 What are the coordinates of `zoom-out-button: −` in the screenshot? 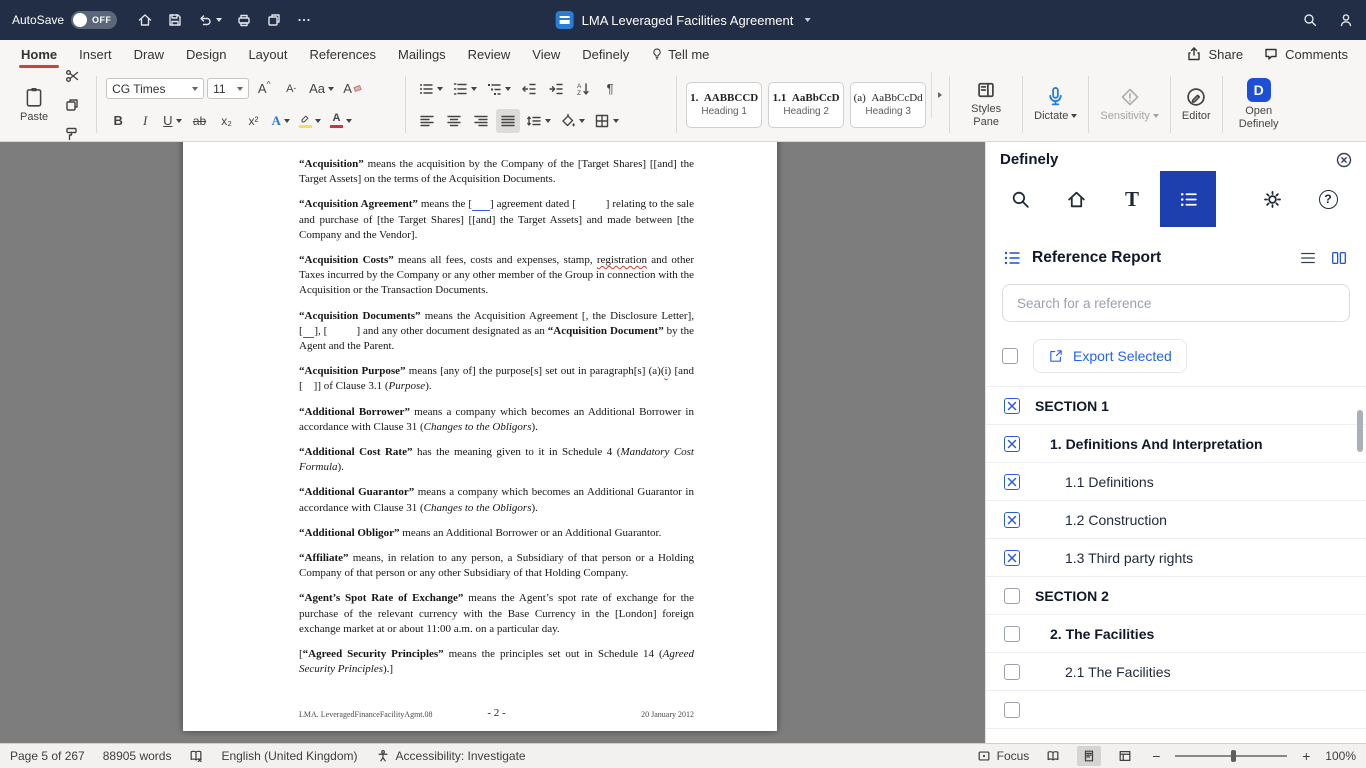 It's located at (1156, 756).